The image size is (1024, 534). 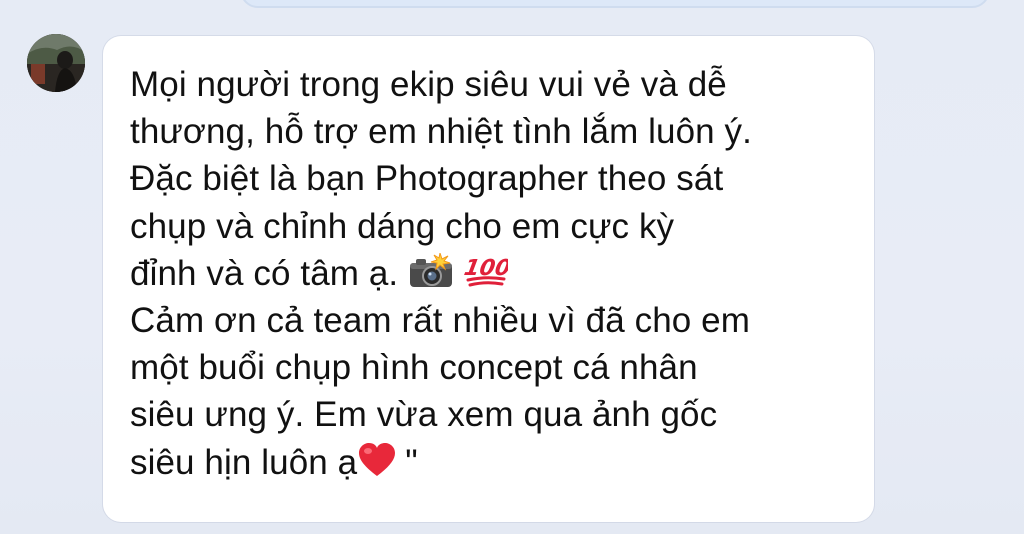 I want to click on previous-message-bubble, so click(x=615, y=4).